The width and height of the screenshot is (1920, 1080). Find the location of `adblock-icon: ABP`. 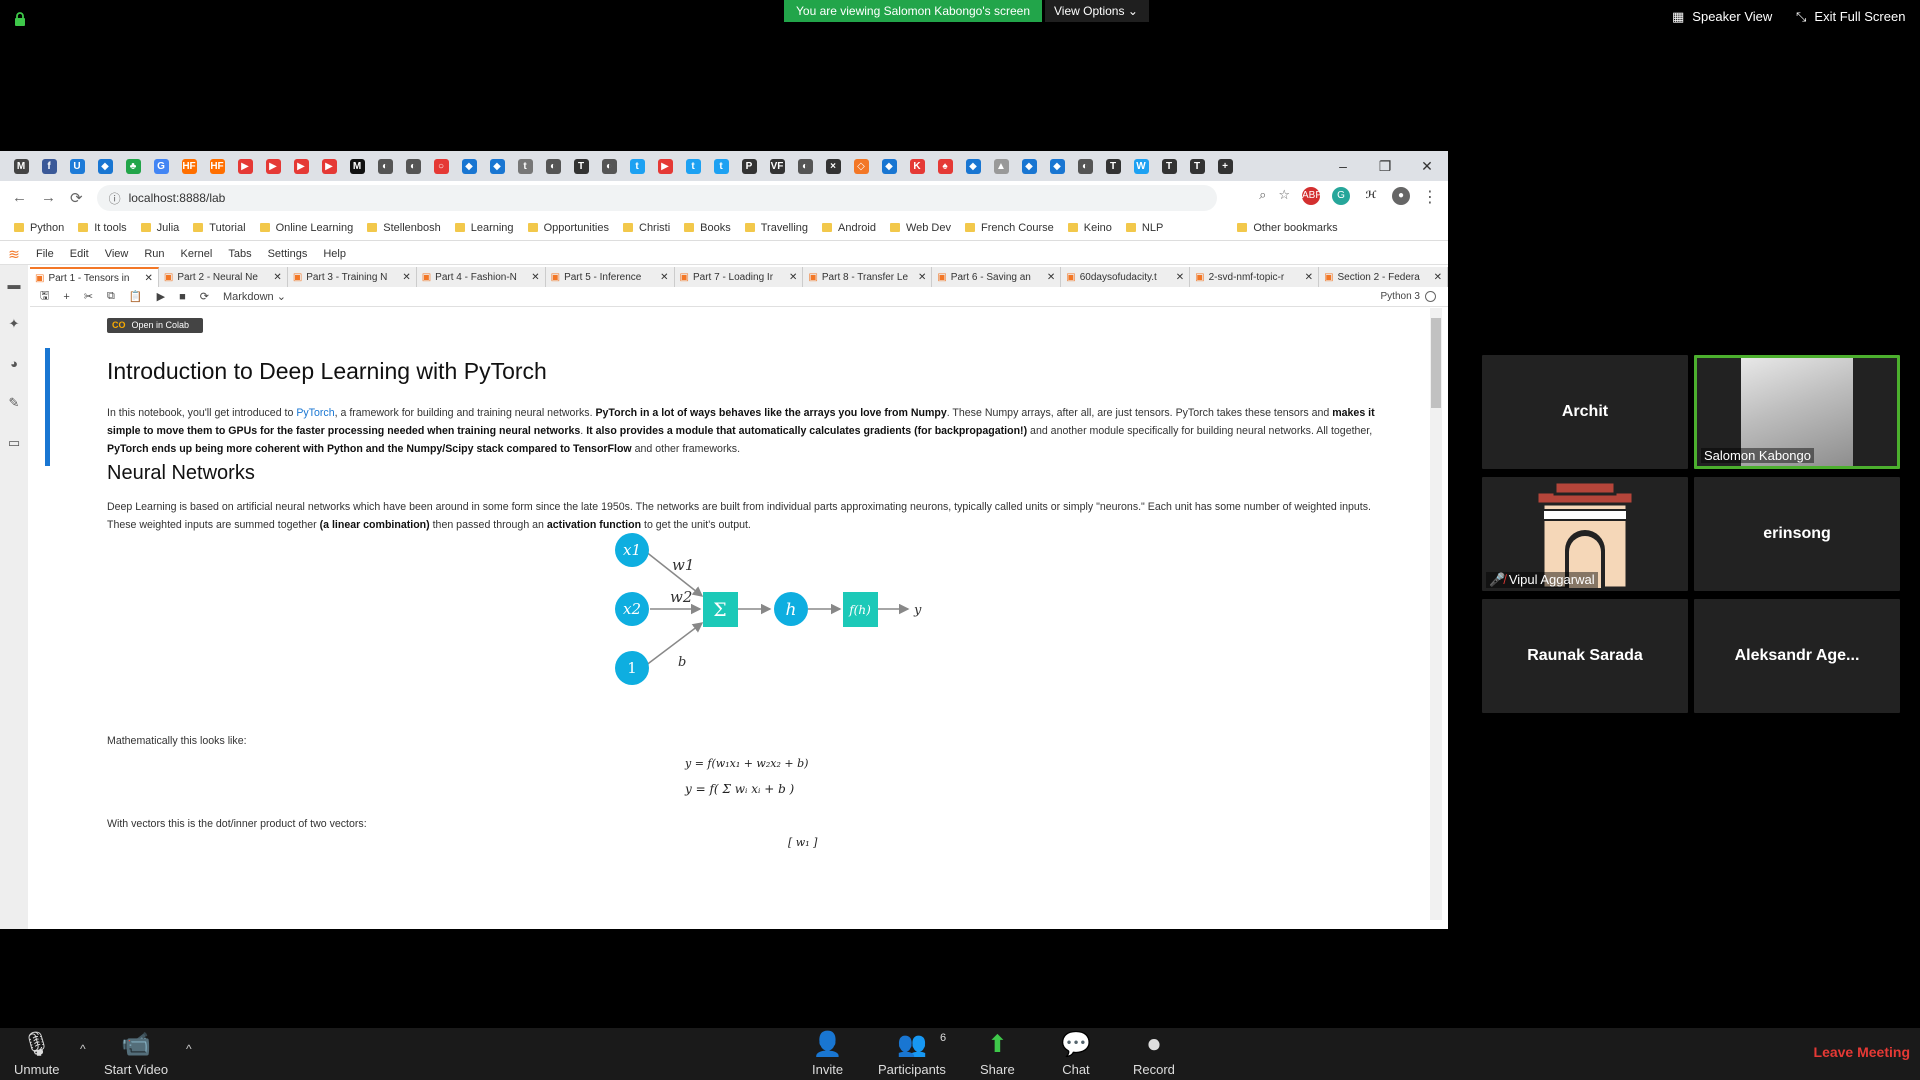

adblock-icon: ABP is located at coordinates (1312, 196).